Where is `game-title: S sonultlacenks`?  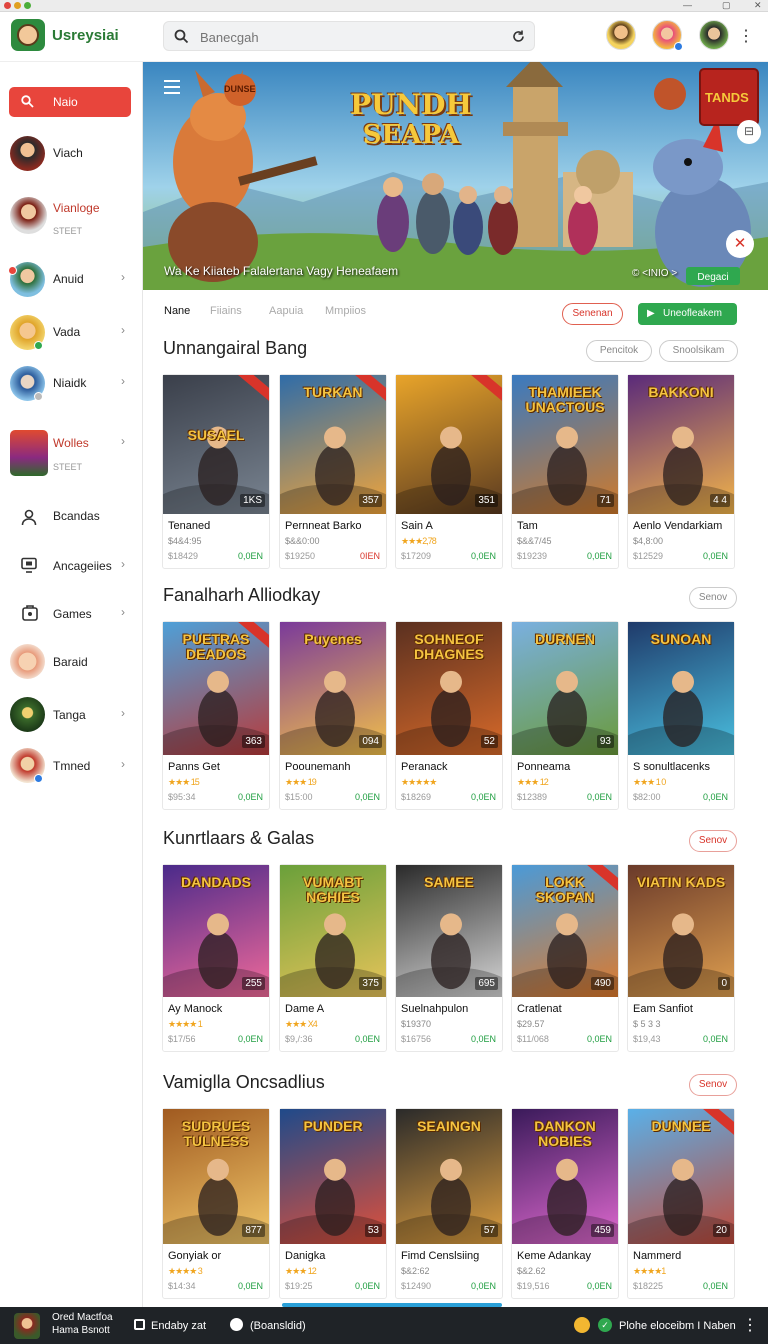 game-title: S sonultlacenks is located at coordinates (671, 767).